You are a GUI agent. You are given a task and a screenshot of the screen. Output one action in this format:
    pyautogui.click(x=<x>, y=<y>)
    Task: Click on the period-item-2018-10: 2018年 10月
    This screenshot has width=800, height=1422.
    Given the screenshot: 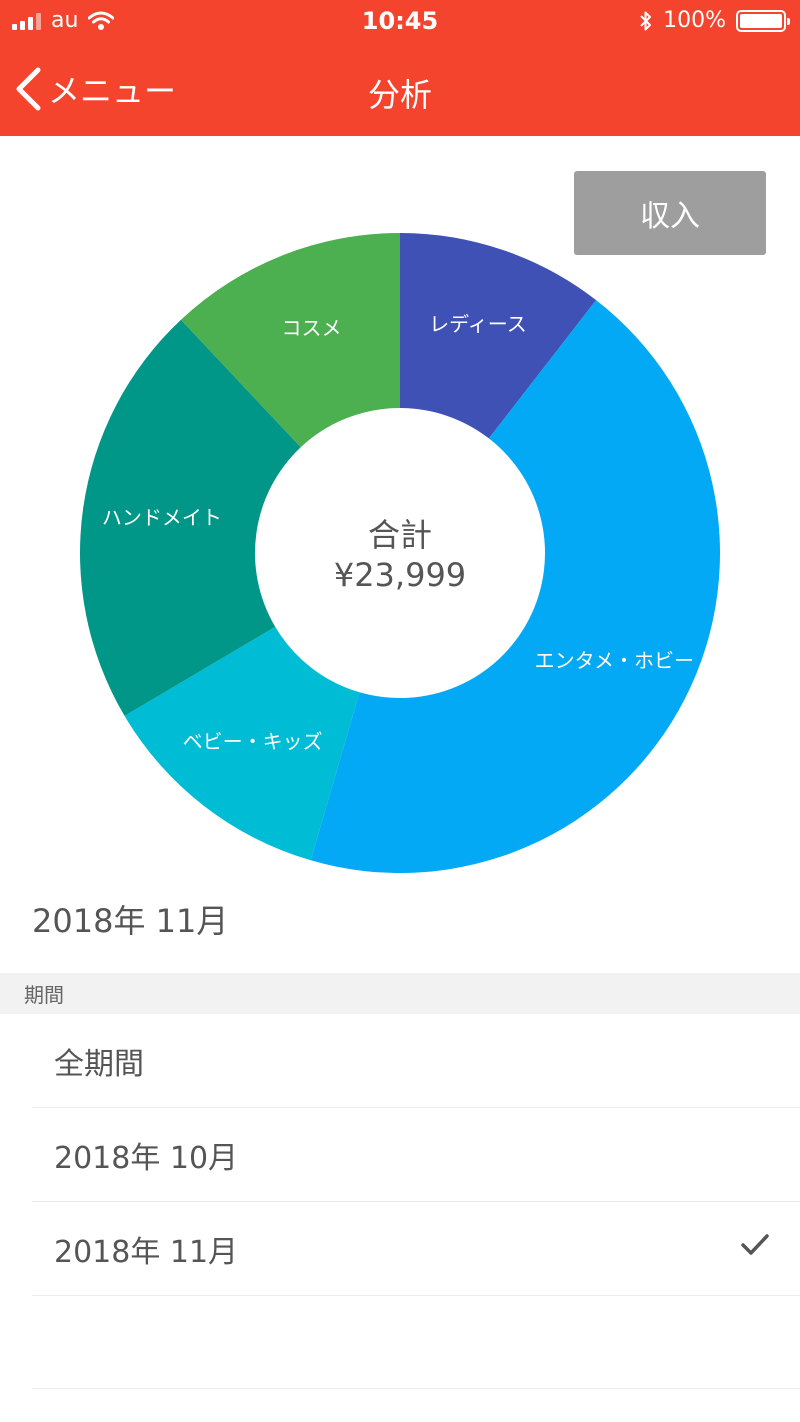 What is the action you would take?
    pyautogui.click(x=416, y=1155)
    